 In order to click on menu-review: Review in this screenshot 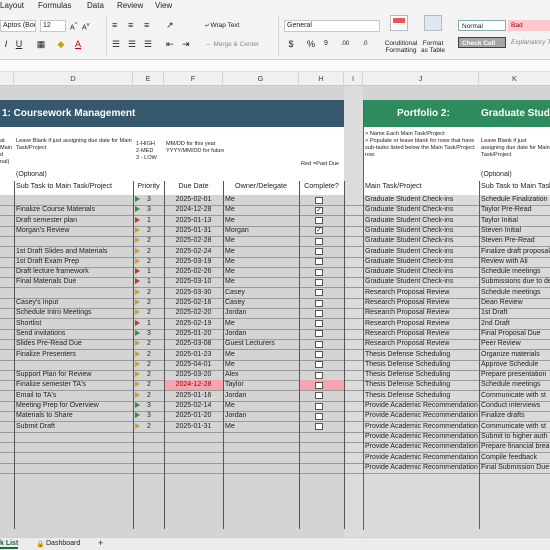, I will do `click(130, 5)`.